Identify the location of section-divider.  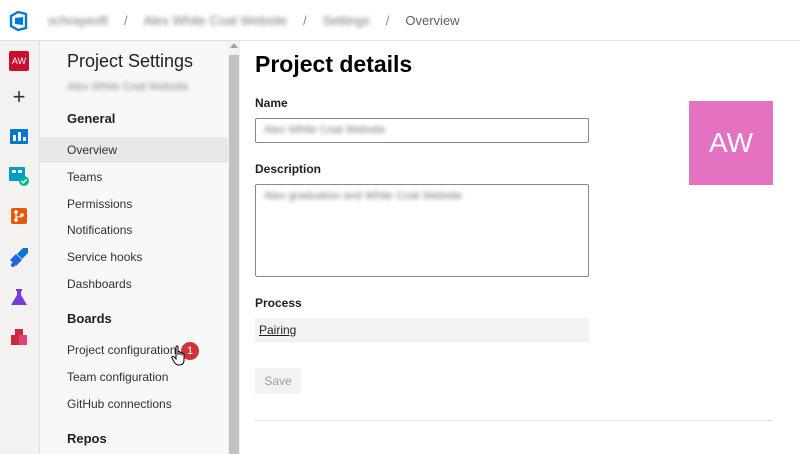
(514, 420).